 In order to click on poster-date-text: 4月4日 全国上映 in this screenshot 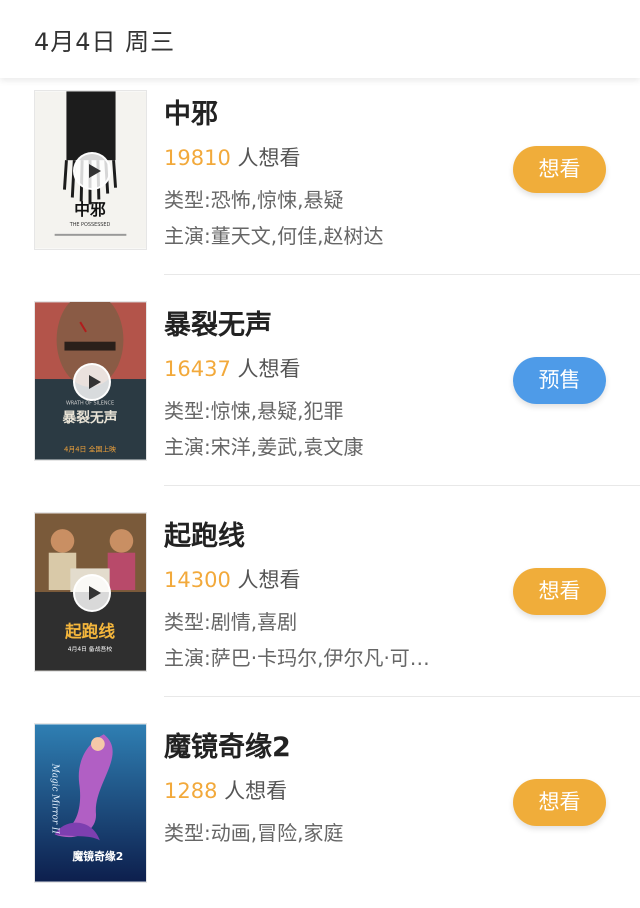, I will do `click(90, 449)`.